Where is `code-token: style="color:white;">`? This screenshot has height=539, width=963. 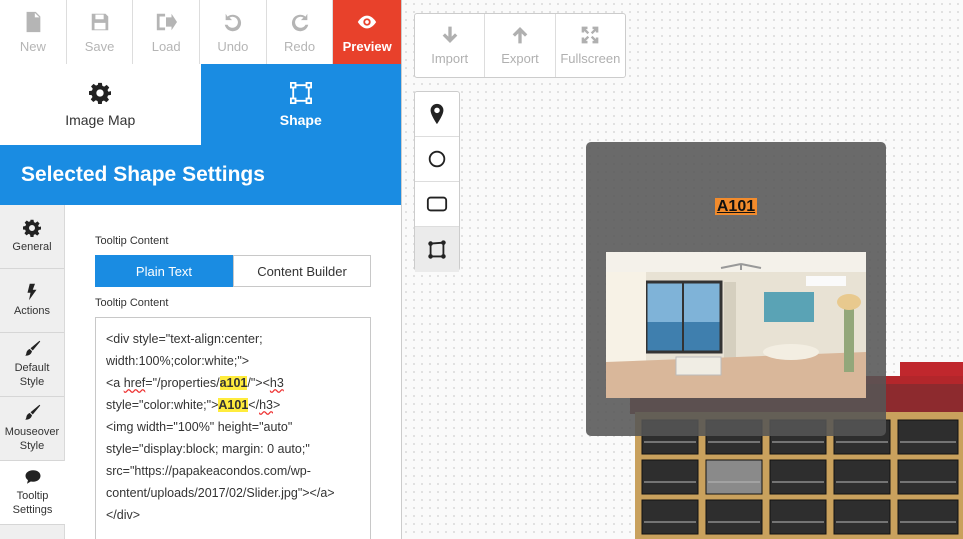
code-token: style="color:white;"> is located at coordinates (162, 405).